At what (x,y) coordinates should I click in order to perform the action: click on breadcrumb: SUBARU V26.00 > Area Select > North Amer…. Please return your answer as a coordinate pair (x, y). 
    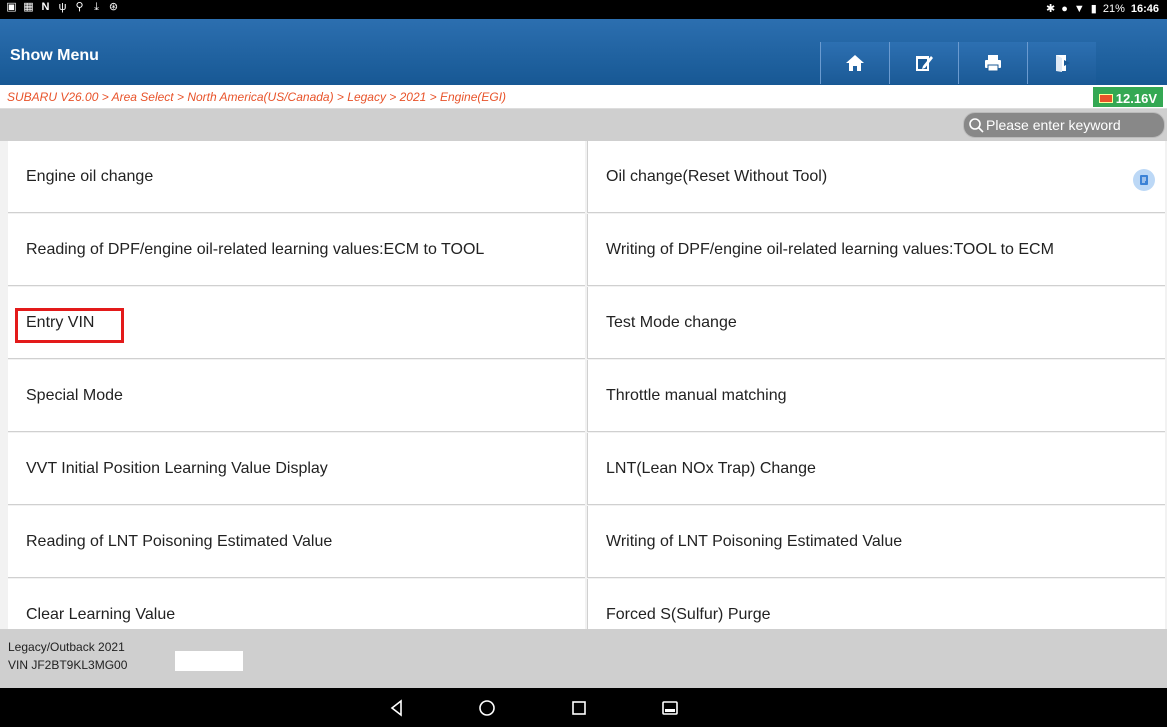
    Looking at the image, I should click on (257, 97).